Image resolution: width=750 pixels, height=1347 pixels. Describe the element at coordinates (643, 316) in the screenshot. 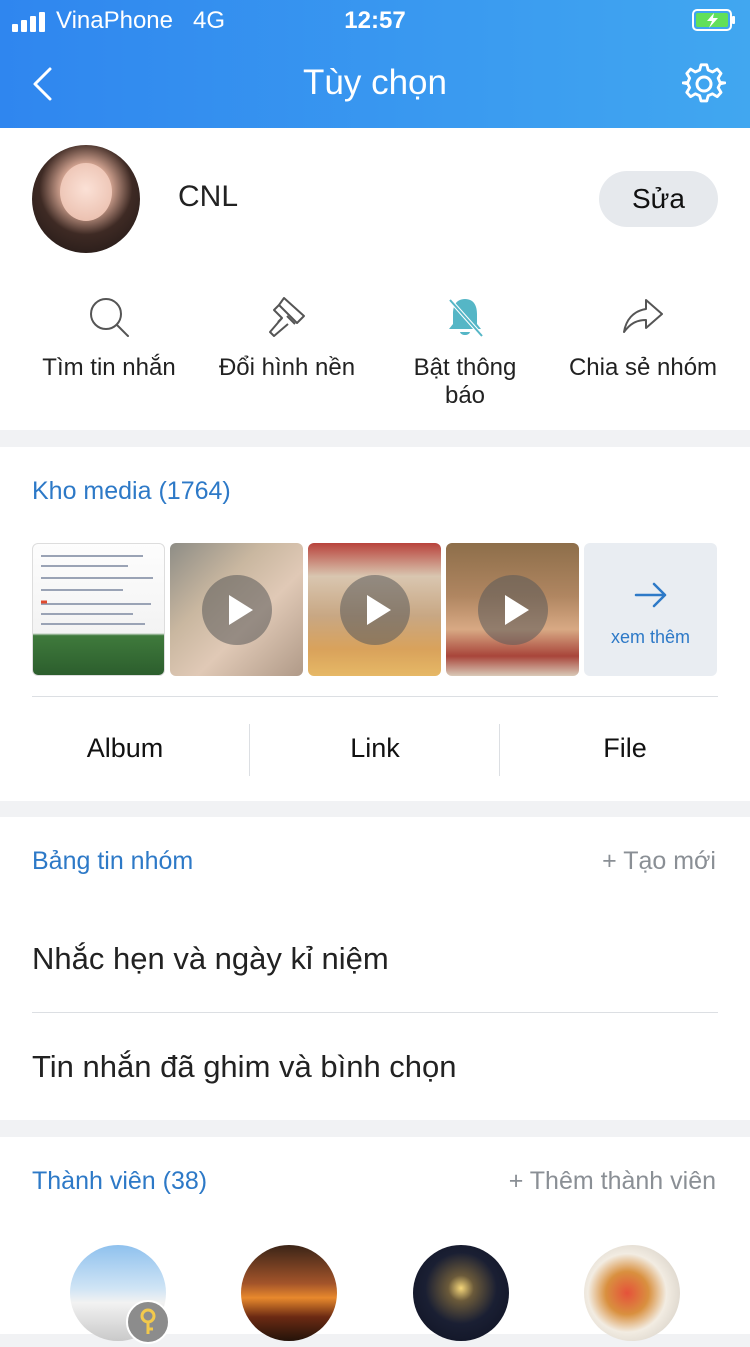

I see `share-icon` at that location.